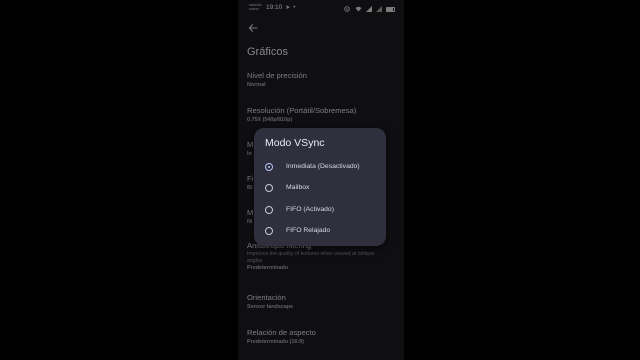 The width and height of the screenshot is (640, 360). I want to click on vsync-option-fifo: FIFO (Activado), so click(322, 211).